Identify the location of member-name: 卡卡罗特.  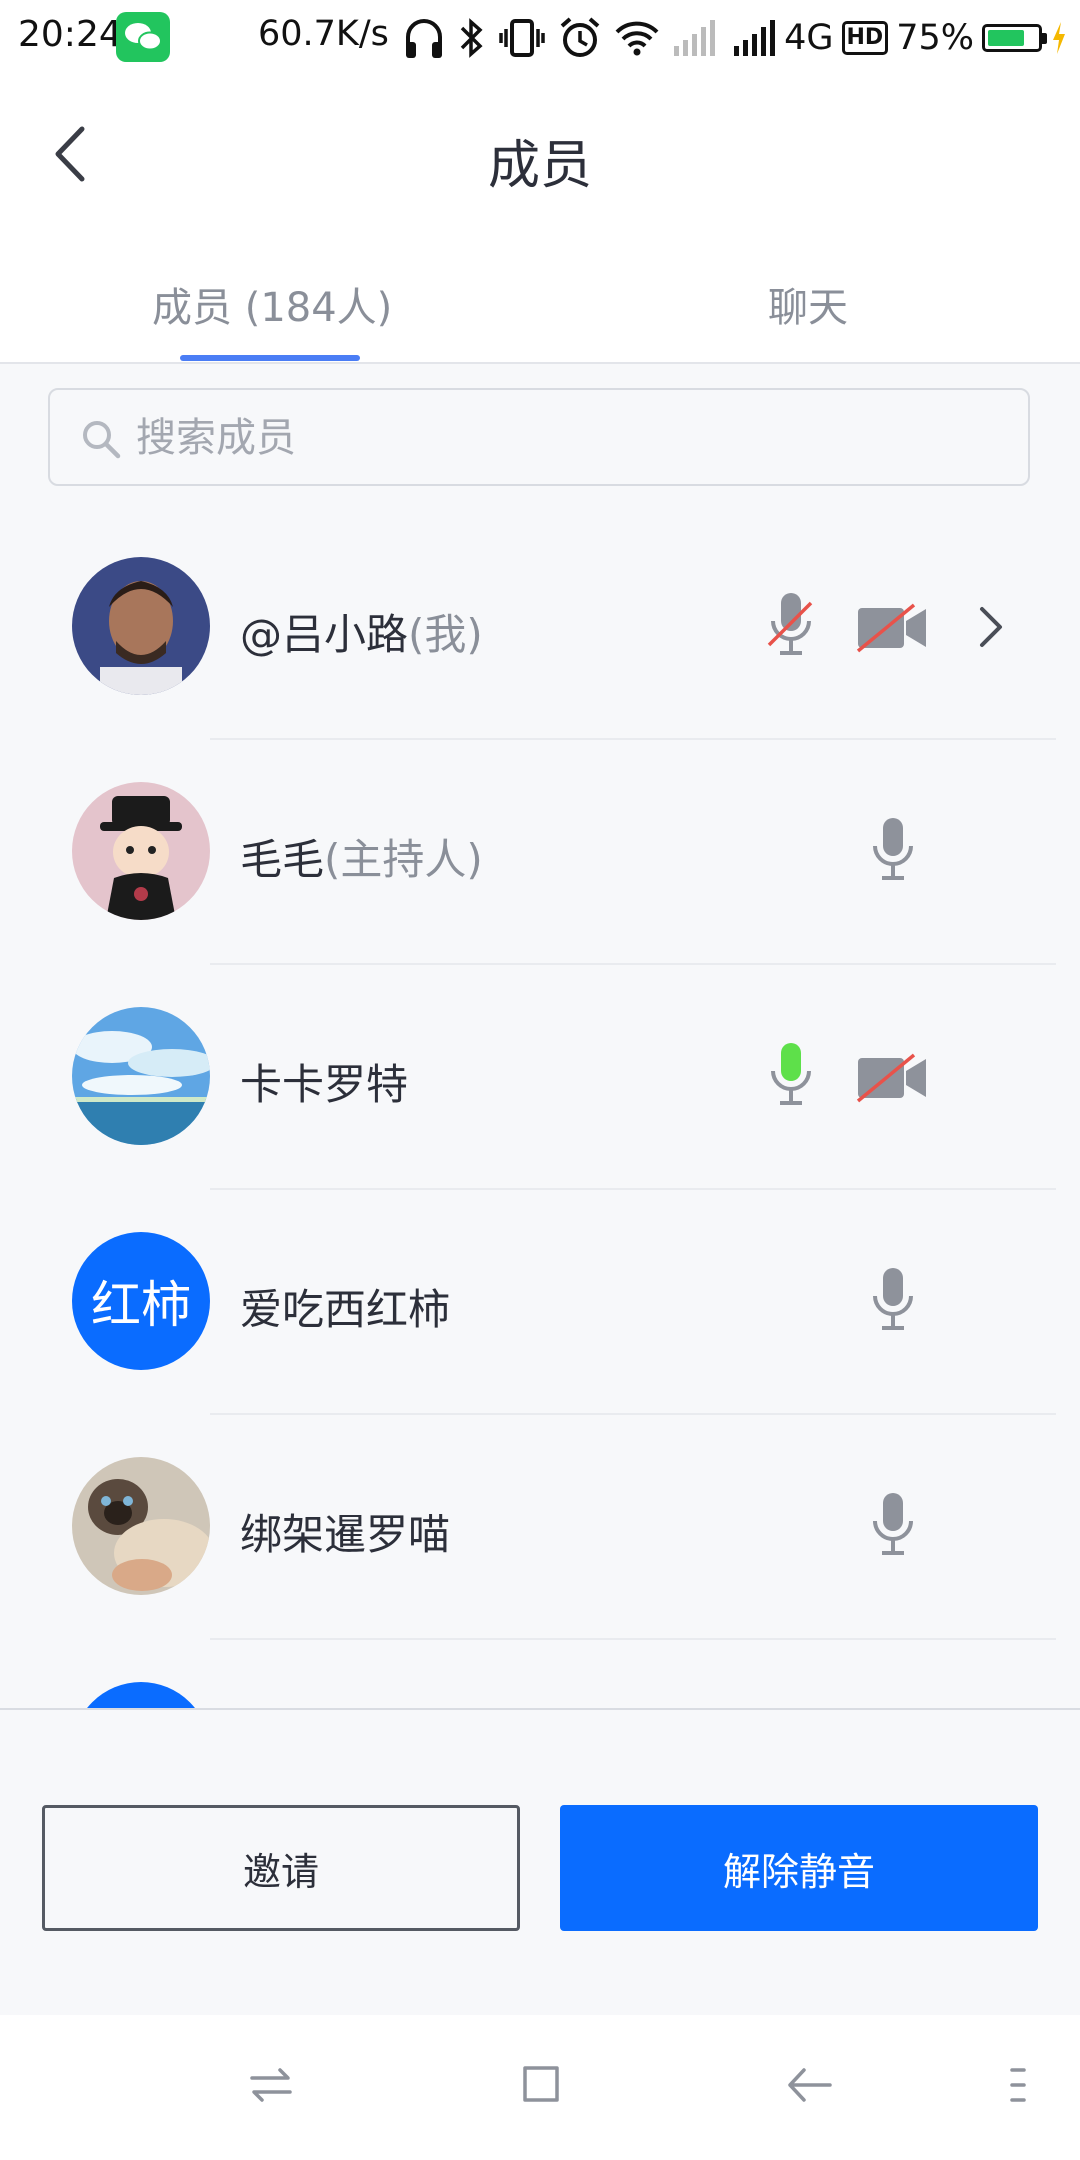
(324, 1084).